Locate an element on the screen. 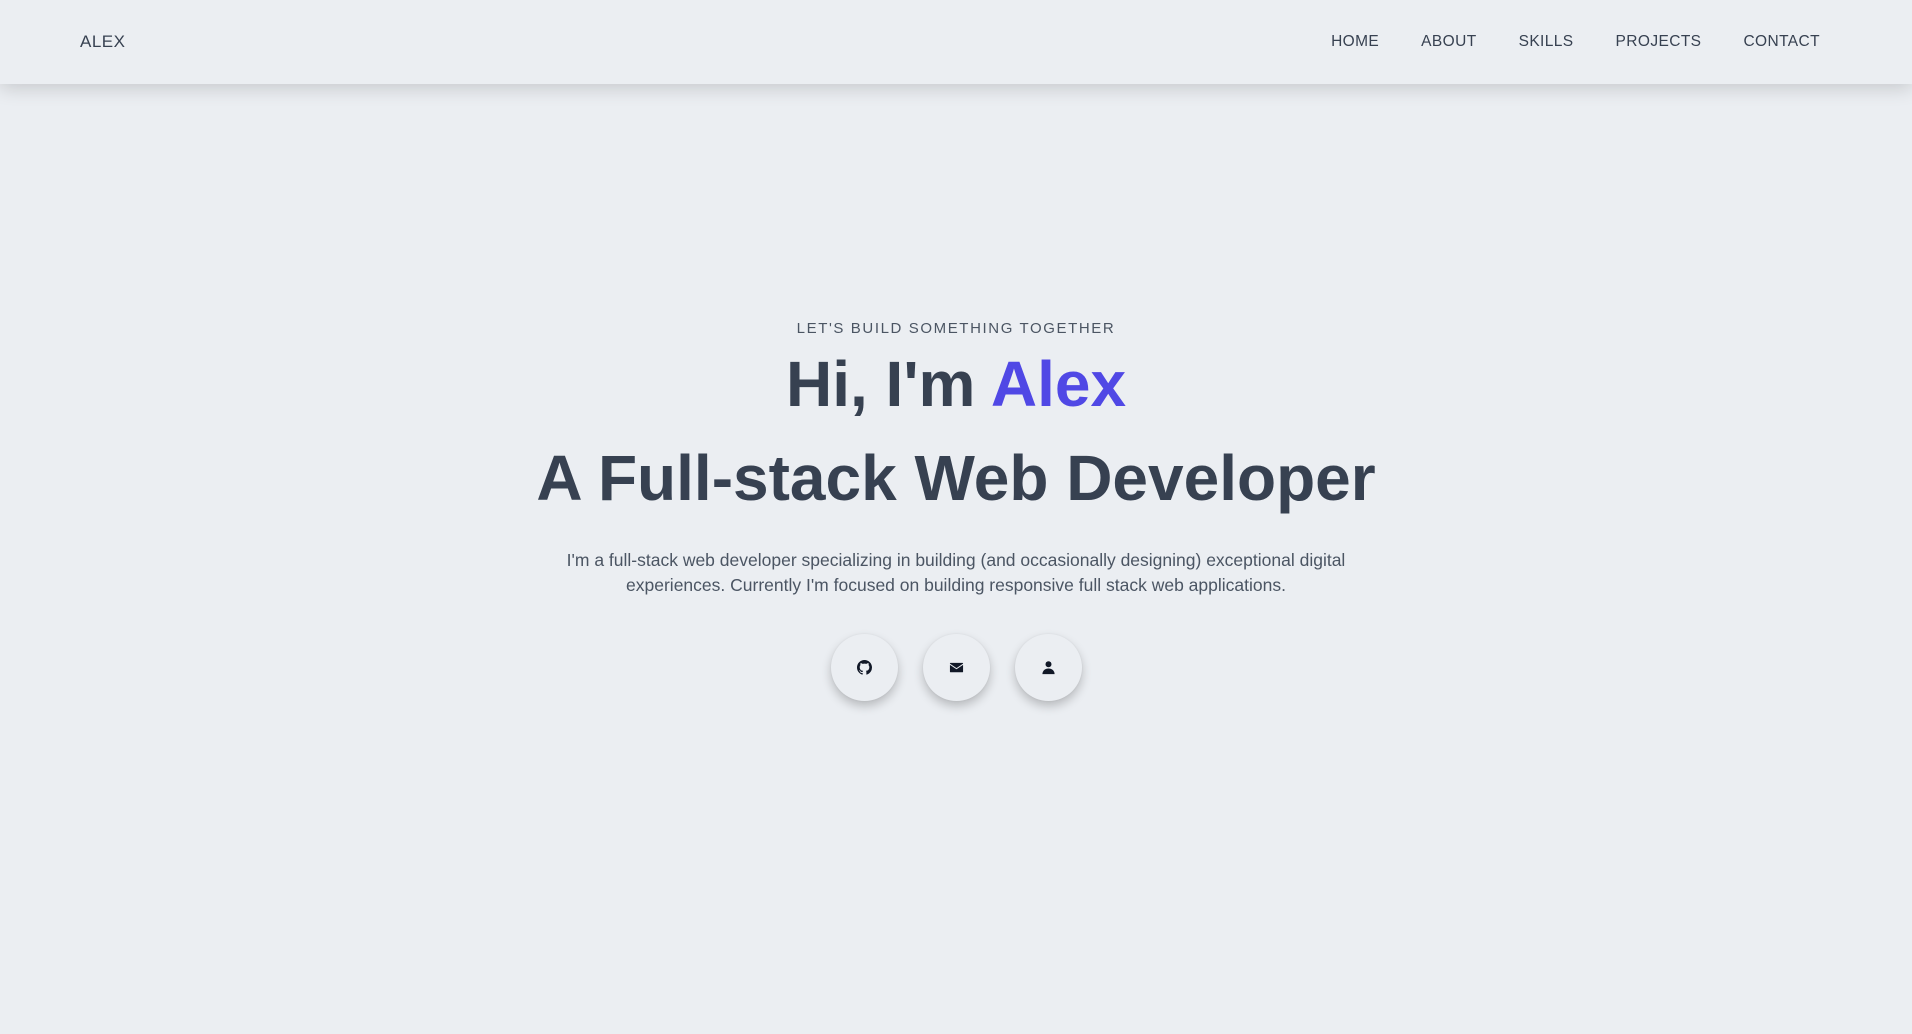 This screenshot has width=1912, height=1034. github-button is located at coordinates (864, 667).